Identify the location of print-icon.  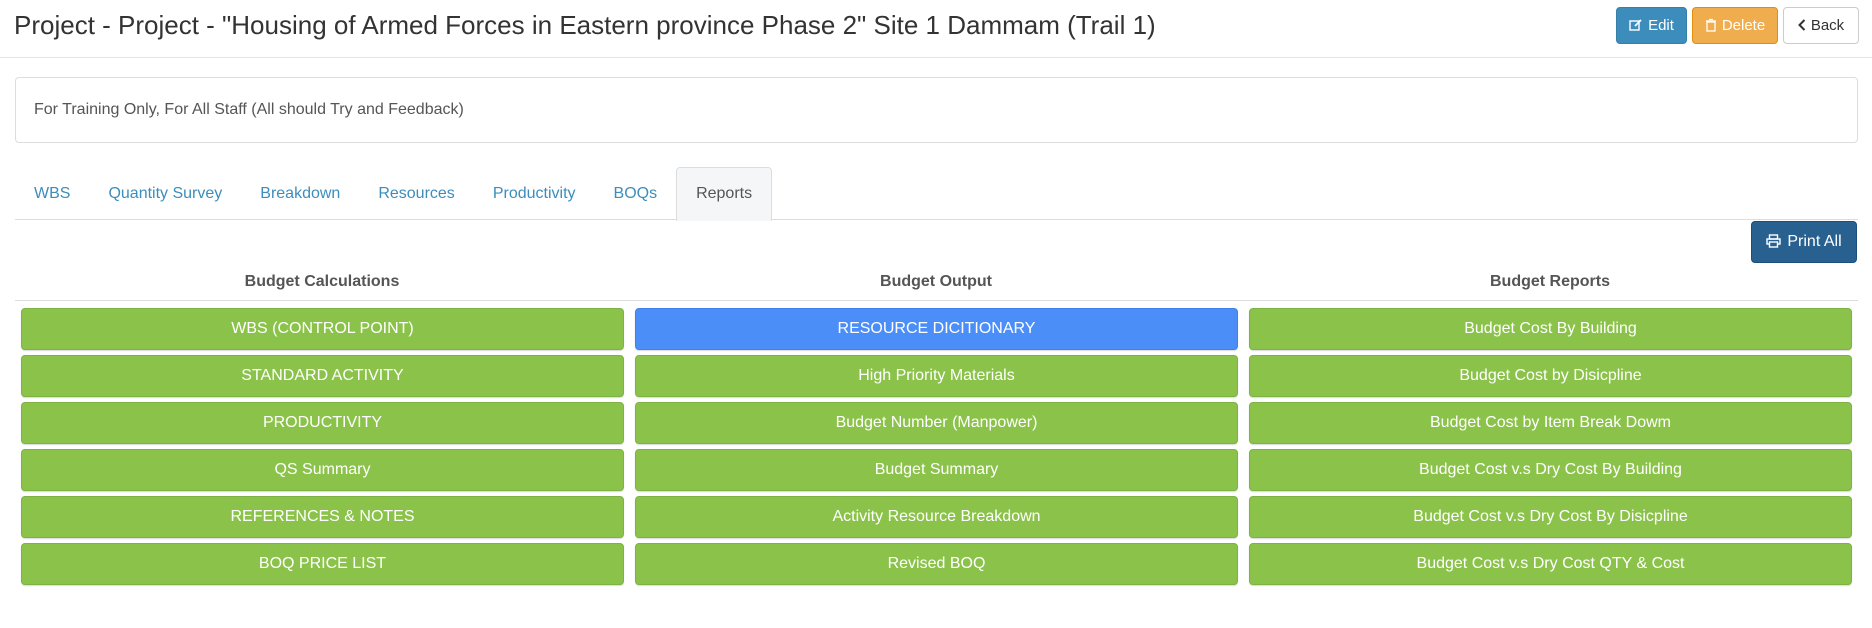
(1774, 242).